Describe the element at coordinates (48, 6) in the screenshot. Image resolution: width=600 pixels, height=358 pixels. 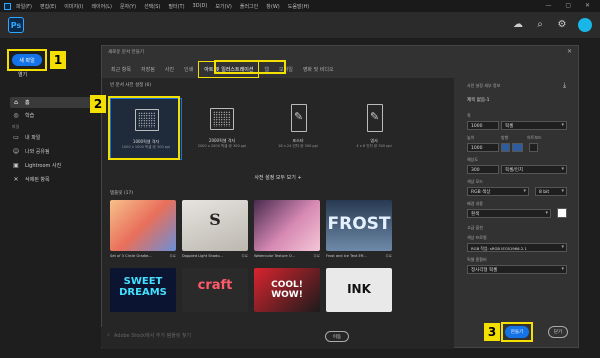
I see `menu-edit: 편집(E)` at that location.